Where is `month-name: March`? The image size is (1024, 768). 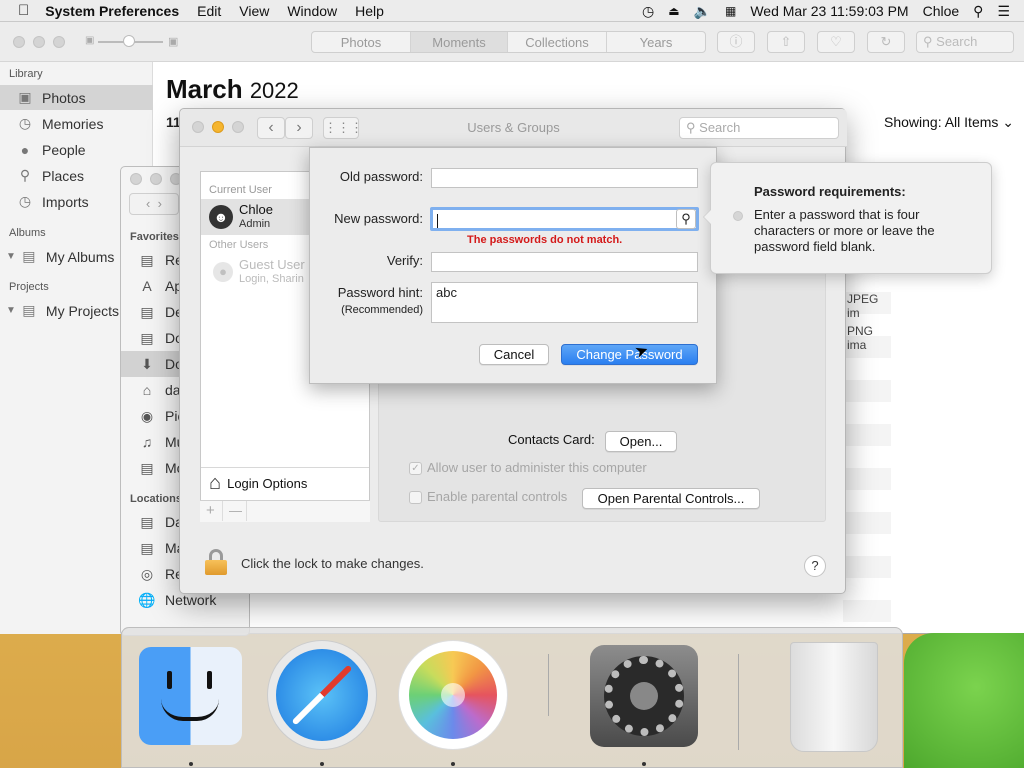
month-name: March is located at coordinates (204, 89).